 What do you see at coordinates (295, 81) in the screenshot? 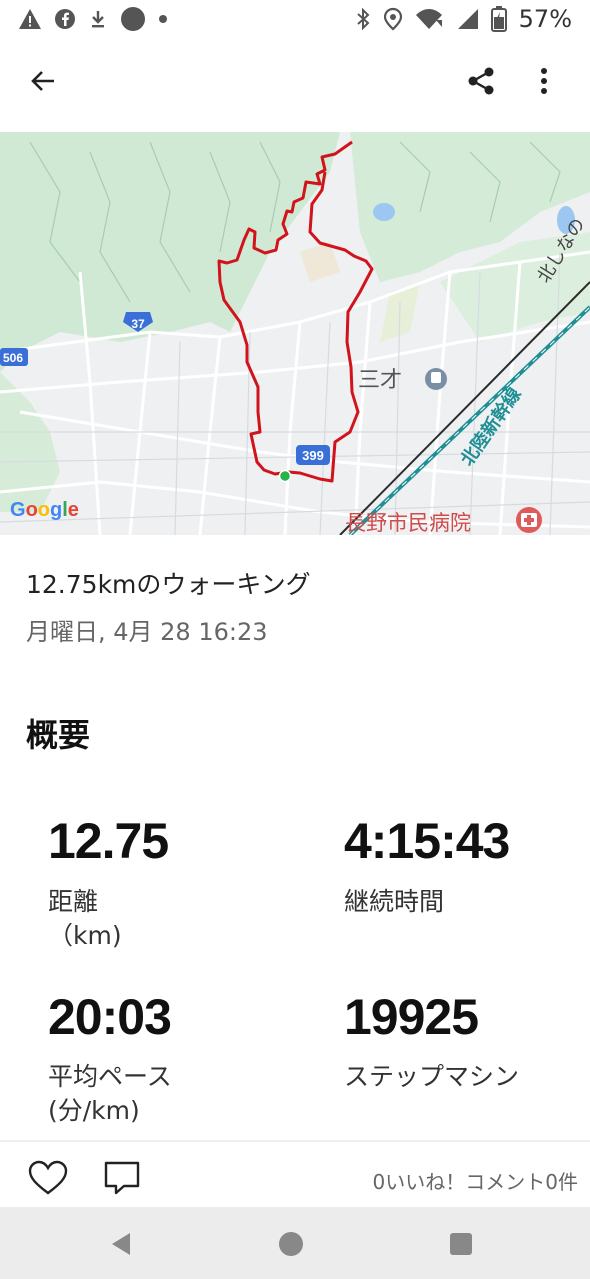
I see `app-bar` at bounding box center [295, 81].